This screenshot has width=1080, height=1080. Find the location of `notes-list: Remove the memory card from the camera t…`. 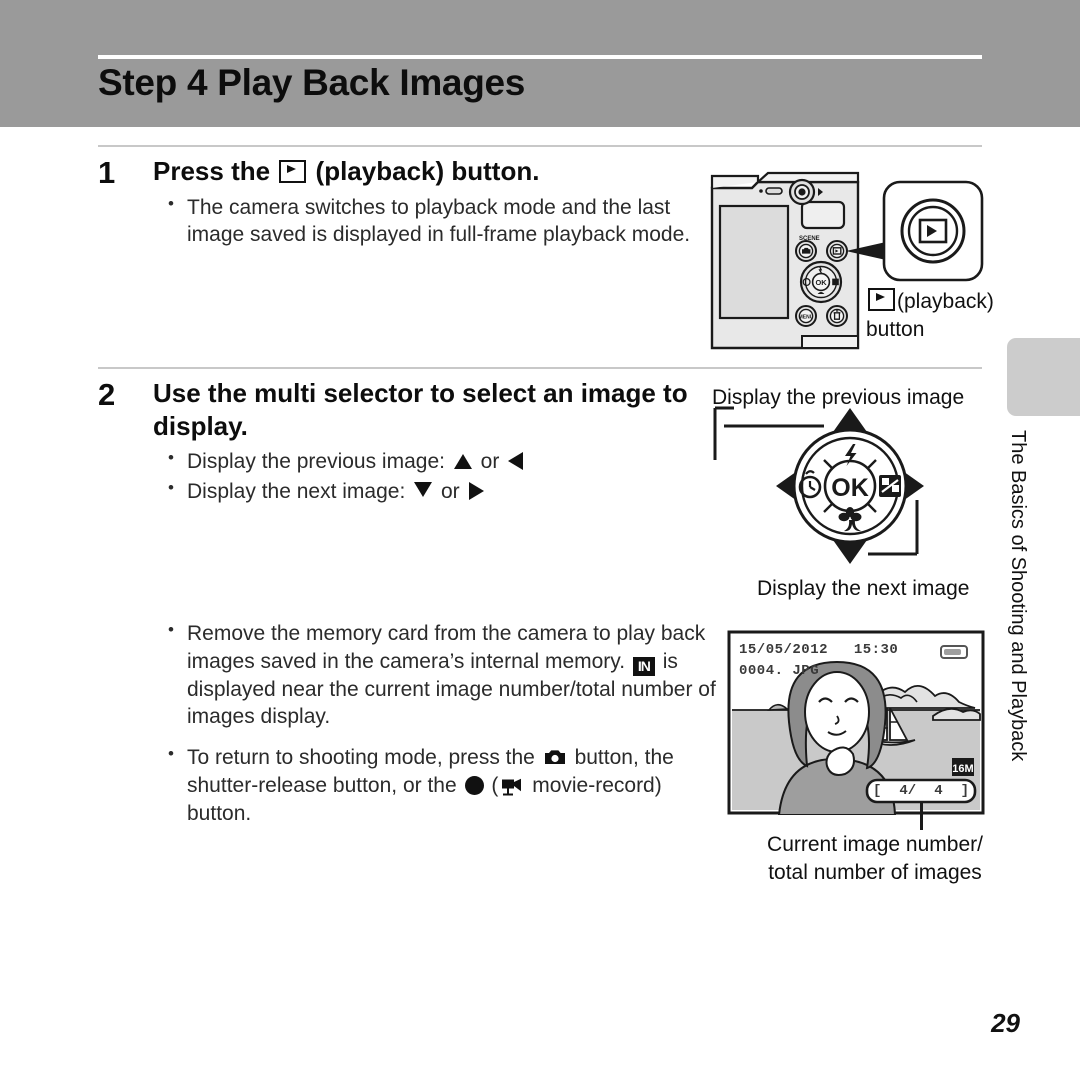

notes-list: Remove the memory card from the camera t… is located at coordinates (448, 729).